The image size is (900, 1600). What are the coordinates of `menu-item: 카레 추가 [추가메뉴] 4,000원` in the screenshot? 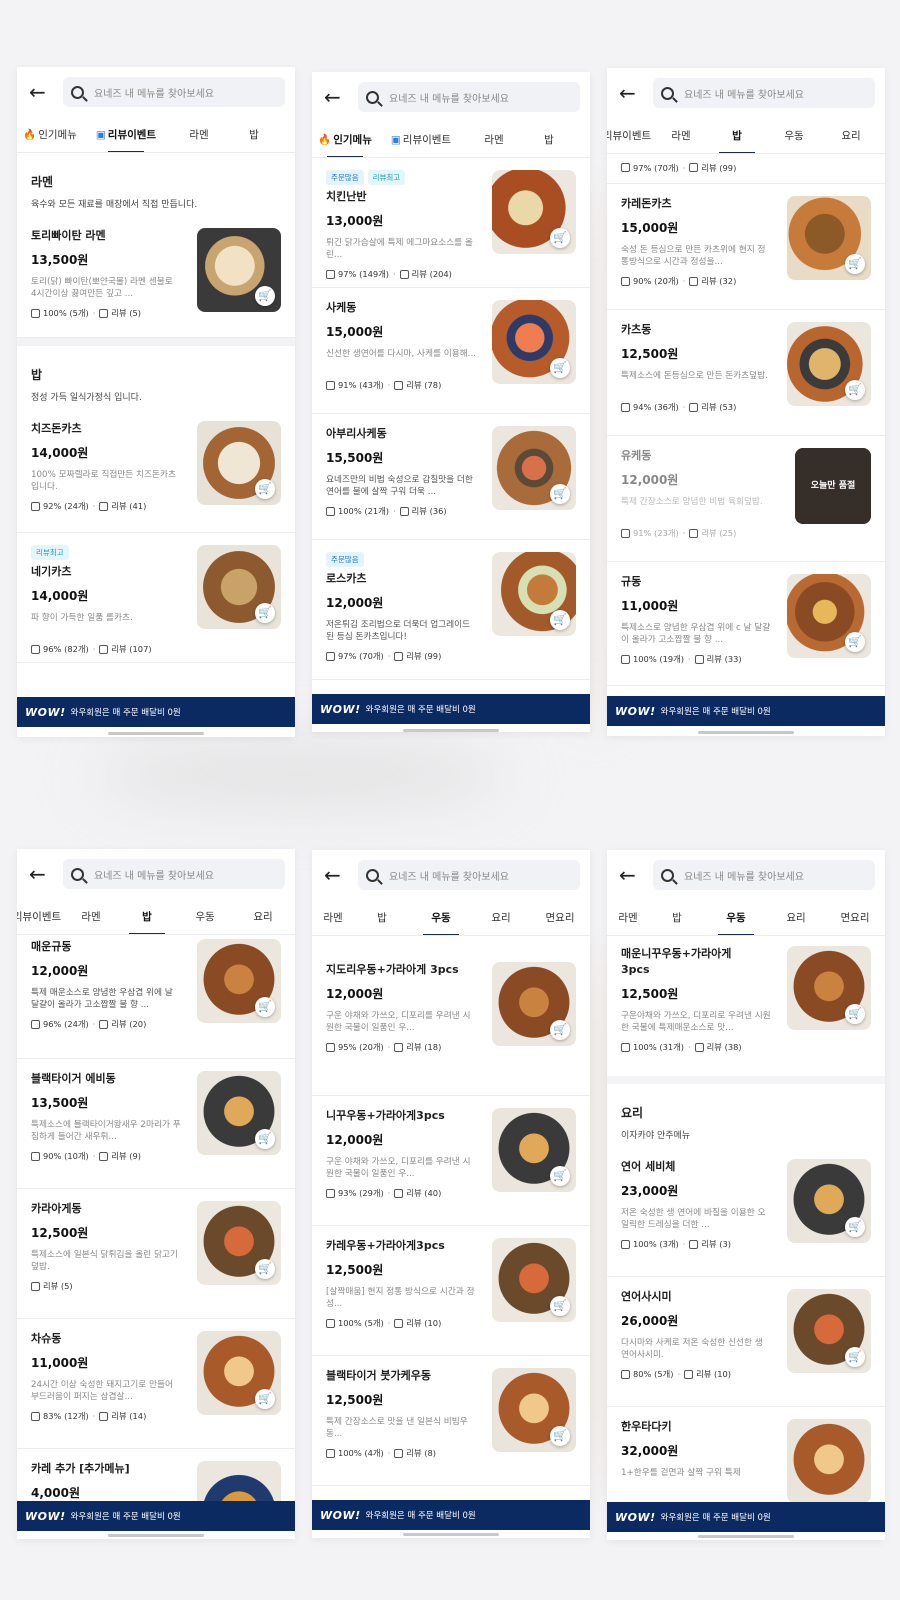 It's located at (156, 1475).